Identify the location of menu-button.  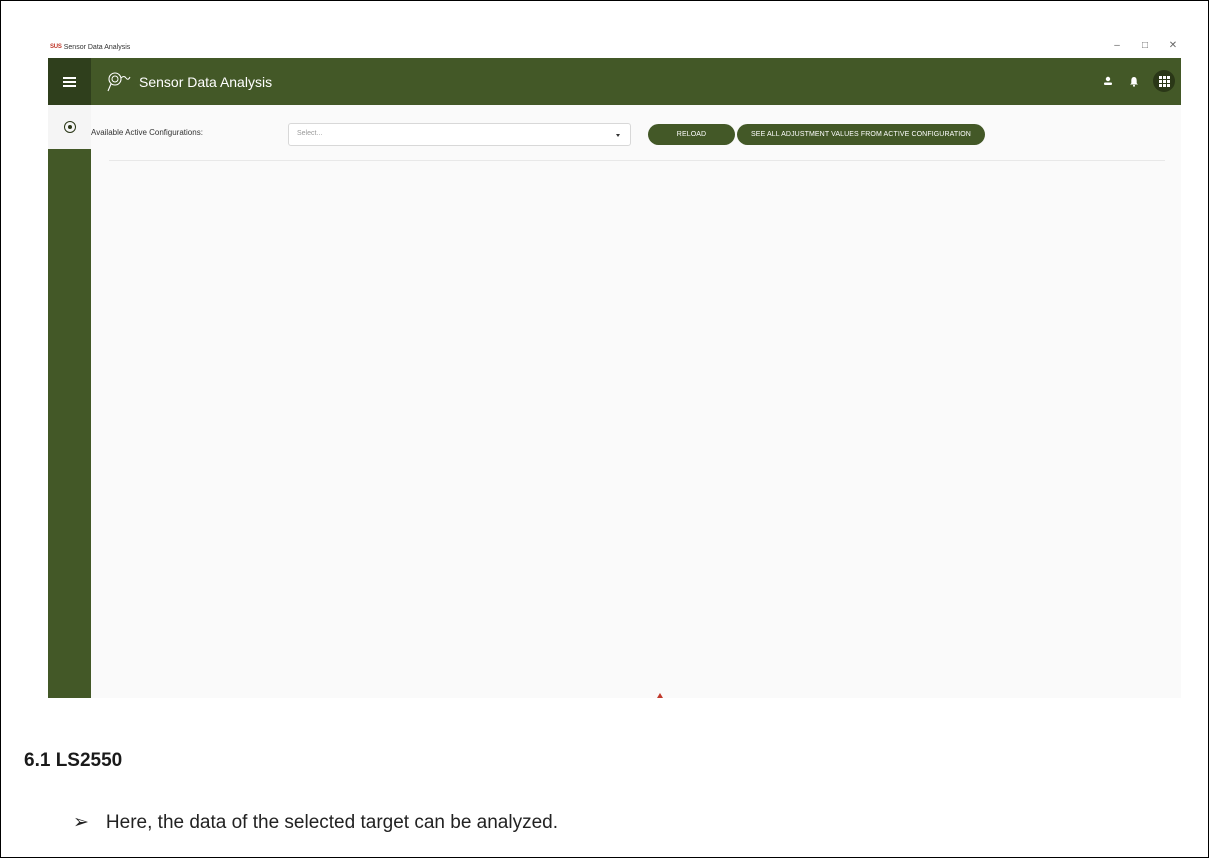
(69, 81).